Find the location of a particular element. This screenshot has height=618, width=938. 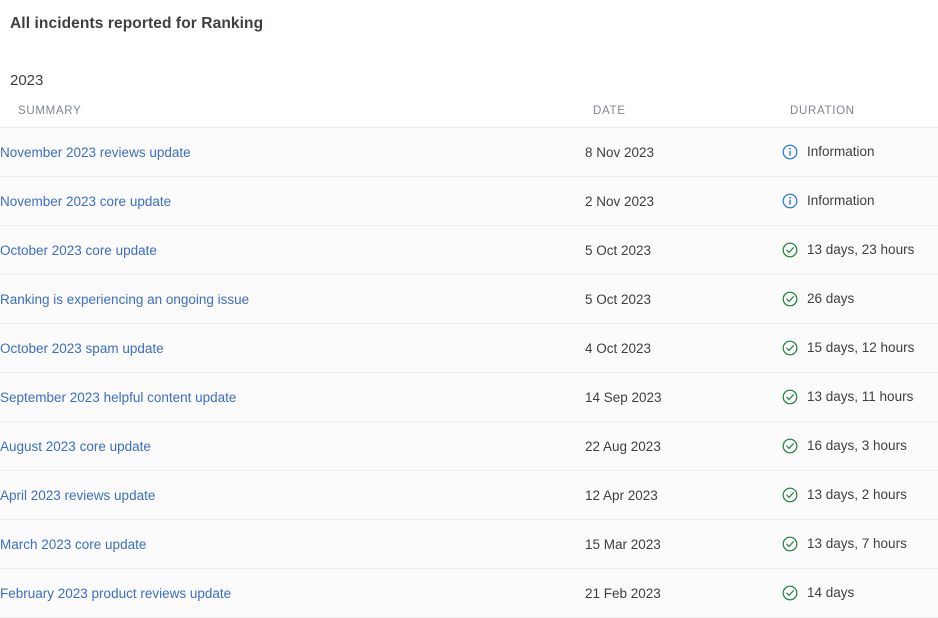

cell-duration: 14 days is located at coordinates (860, 593).